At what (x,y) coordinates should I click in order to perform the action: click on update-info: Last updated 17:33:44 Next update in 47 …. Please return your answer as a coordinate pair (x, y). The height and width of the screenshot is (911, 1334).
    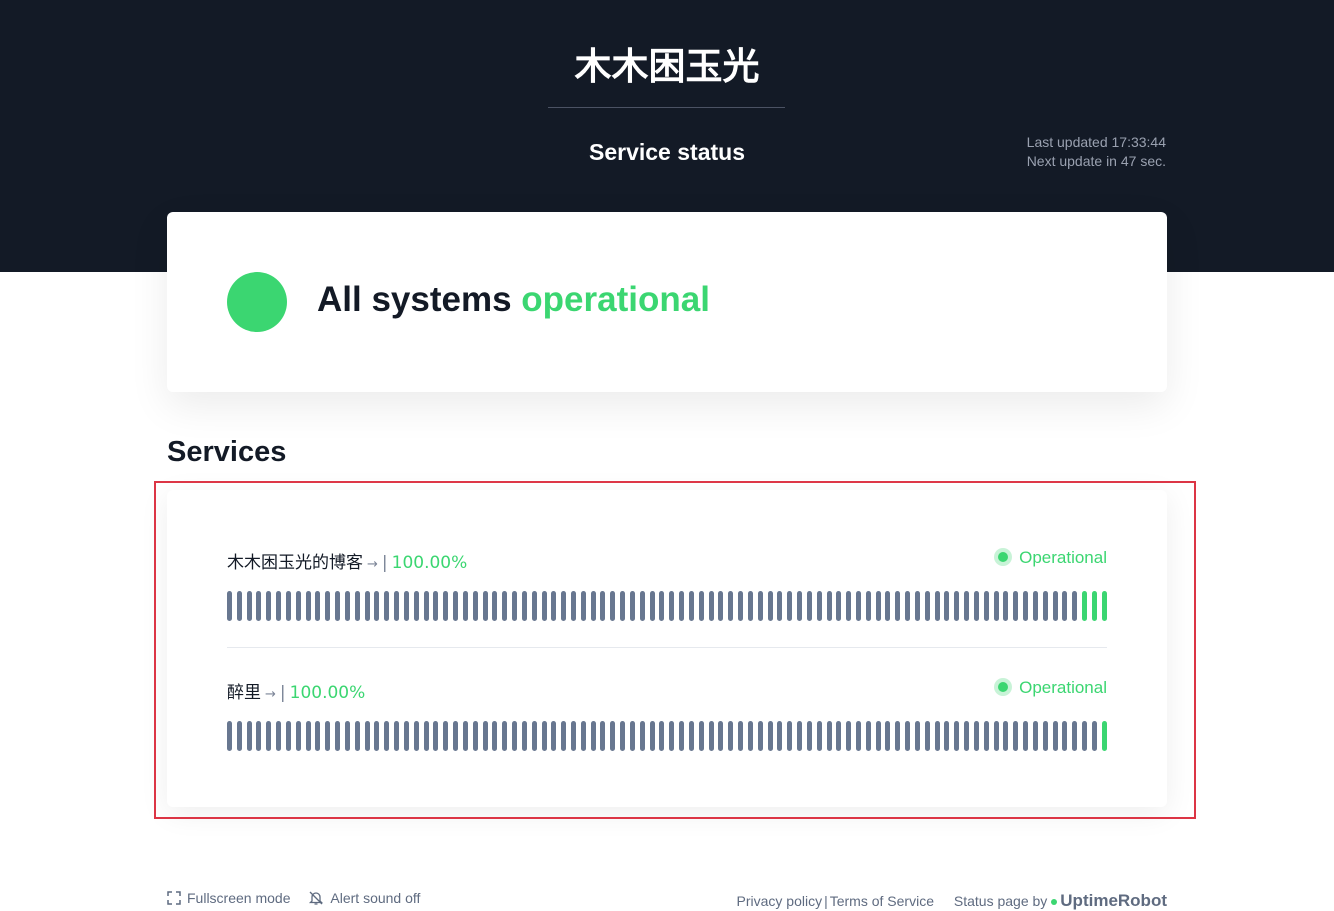
    Looking at the image, I should click on (1096, 152).